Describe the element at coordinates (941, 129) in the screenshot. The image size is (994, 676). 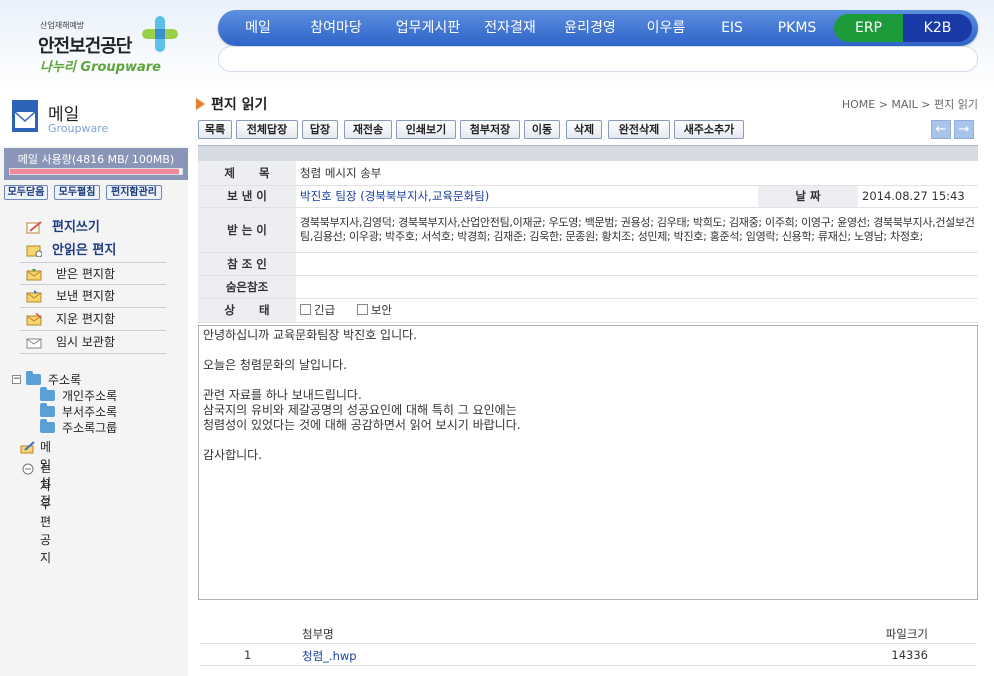
I see `prev-mail-arrow-icon: ←` at that location.